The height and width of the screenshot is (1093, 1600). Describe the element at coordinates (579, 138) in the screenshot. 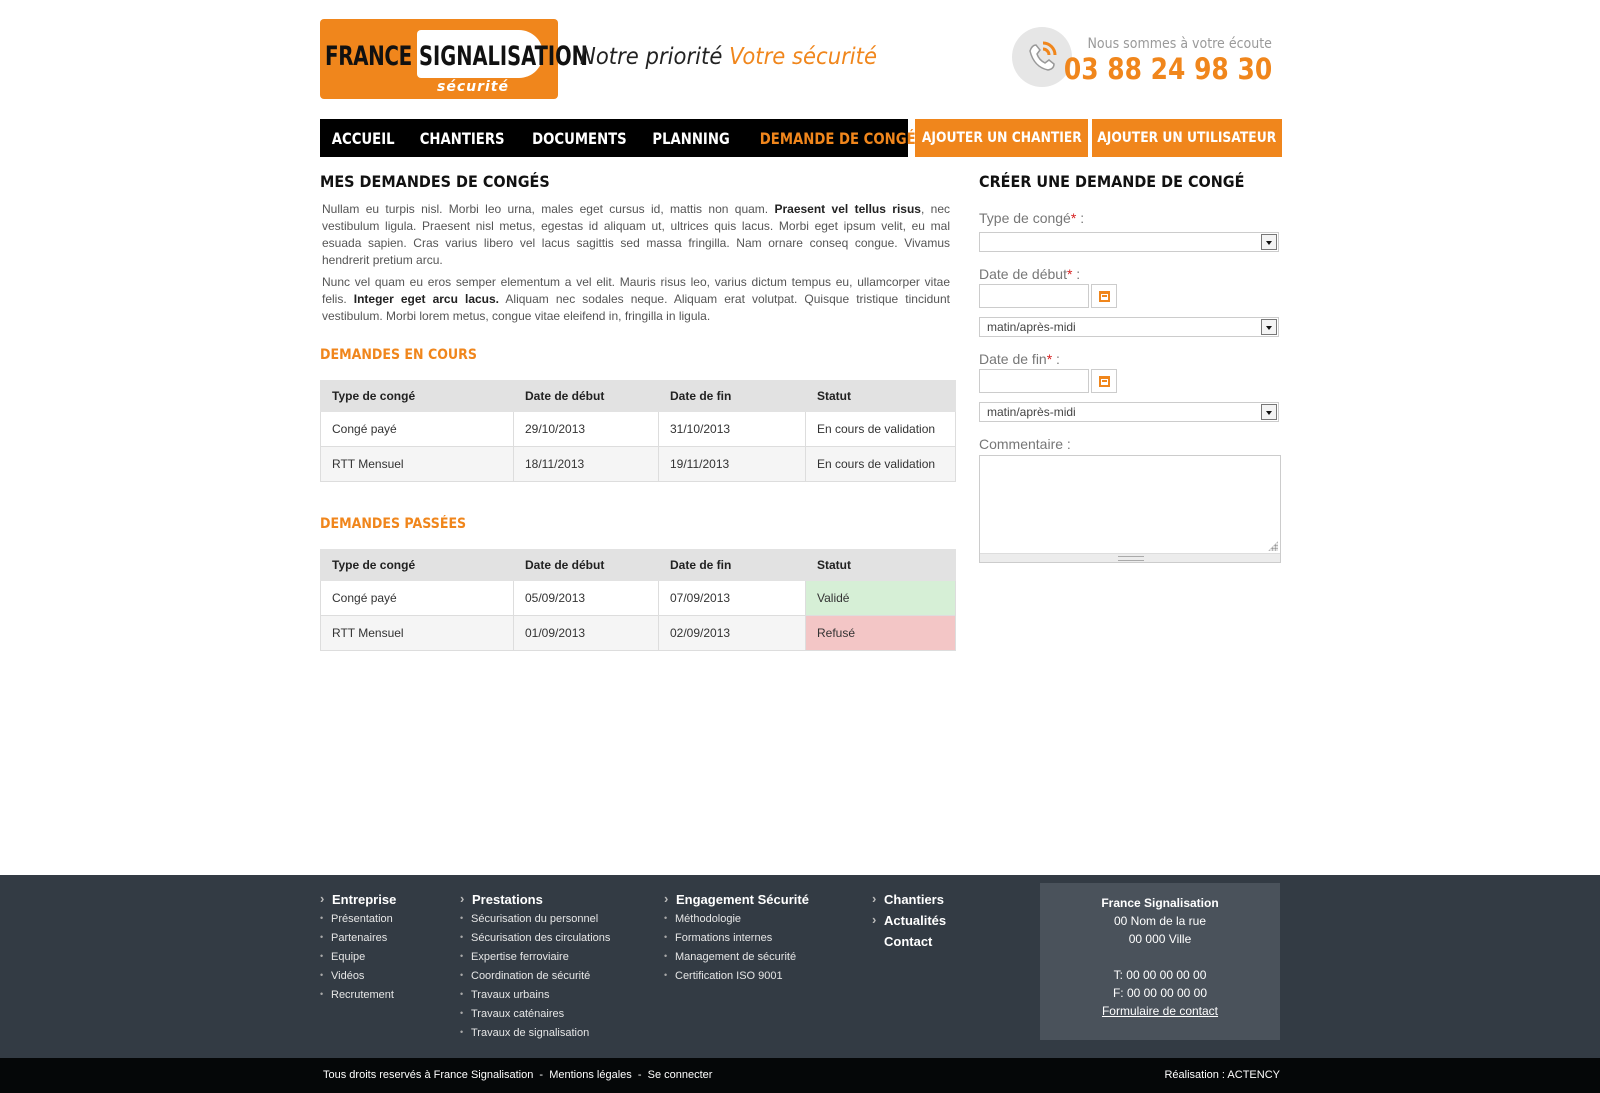

I see `nav-item-documents: DOCUMENTS` at that location.